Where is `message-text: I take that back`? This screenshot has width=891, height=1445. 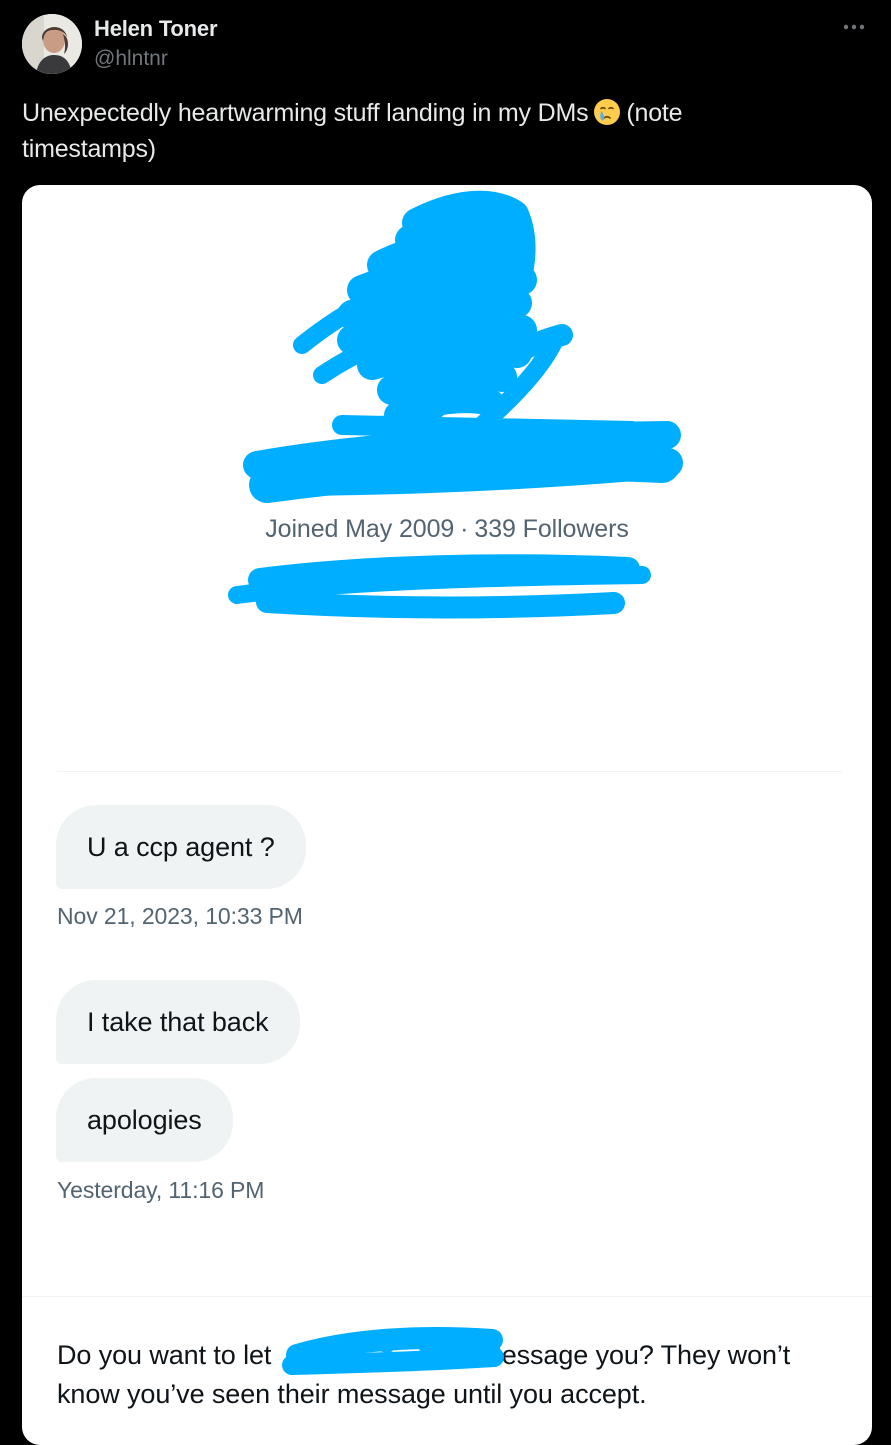
message-text: I take that back is located at coordinates (178, 1022).